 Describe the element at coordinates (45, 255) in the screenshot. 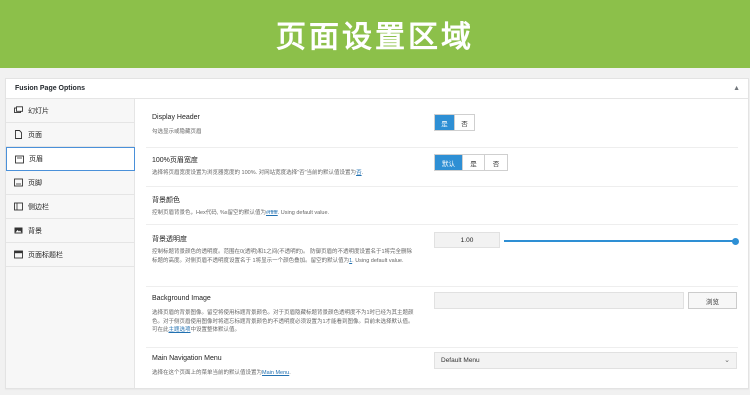

I see `tab-label: 页面标题栏` at that location.